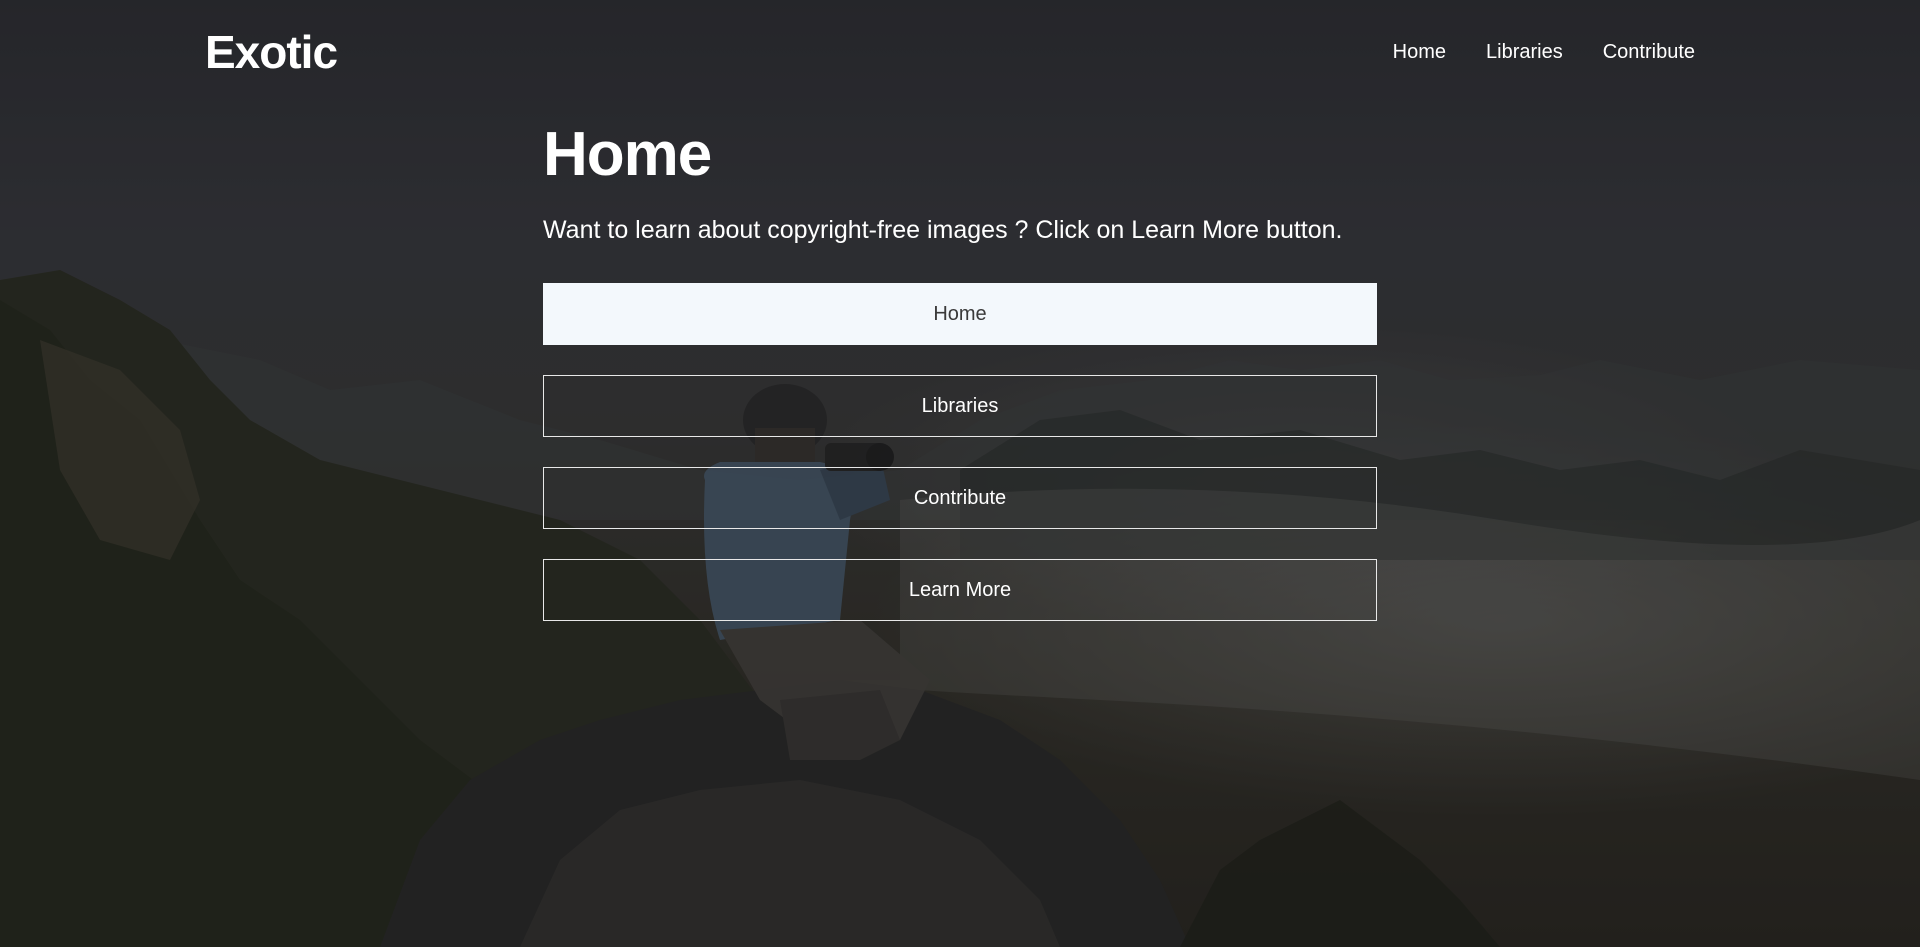  Describe the element at coordinates (1419, 52) in the screenshot. I see `nav-link-home: Home` at that location.